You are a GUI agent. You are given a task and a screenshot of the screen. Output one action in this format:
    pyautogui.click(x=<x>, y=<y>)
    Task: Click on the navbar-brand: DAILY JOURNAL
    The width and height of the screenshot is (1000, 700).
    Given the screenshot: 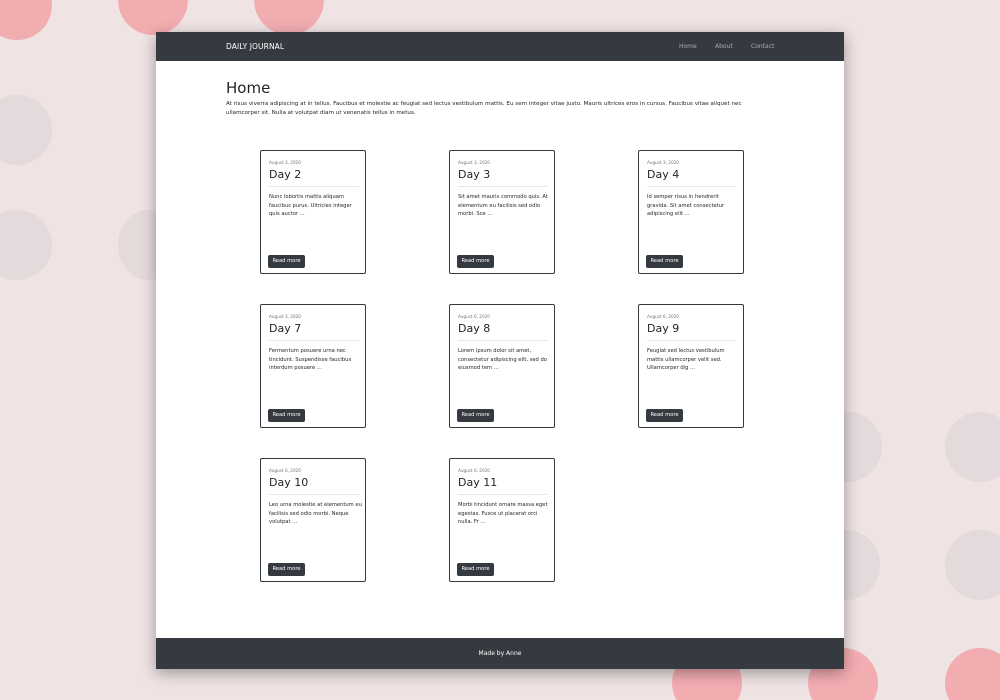 What is the action you would take?
    pyautogui.click(x=255, y=46)
    